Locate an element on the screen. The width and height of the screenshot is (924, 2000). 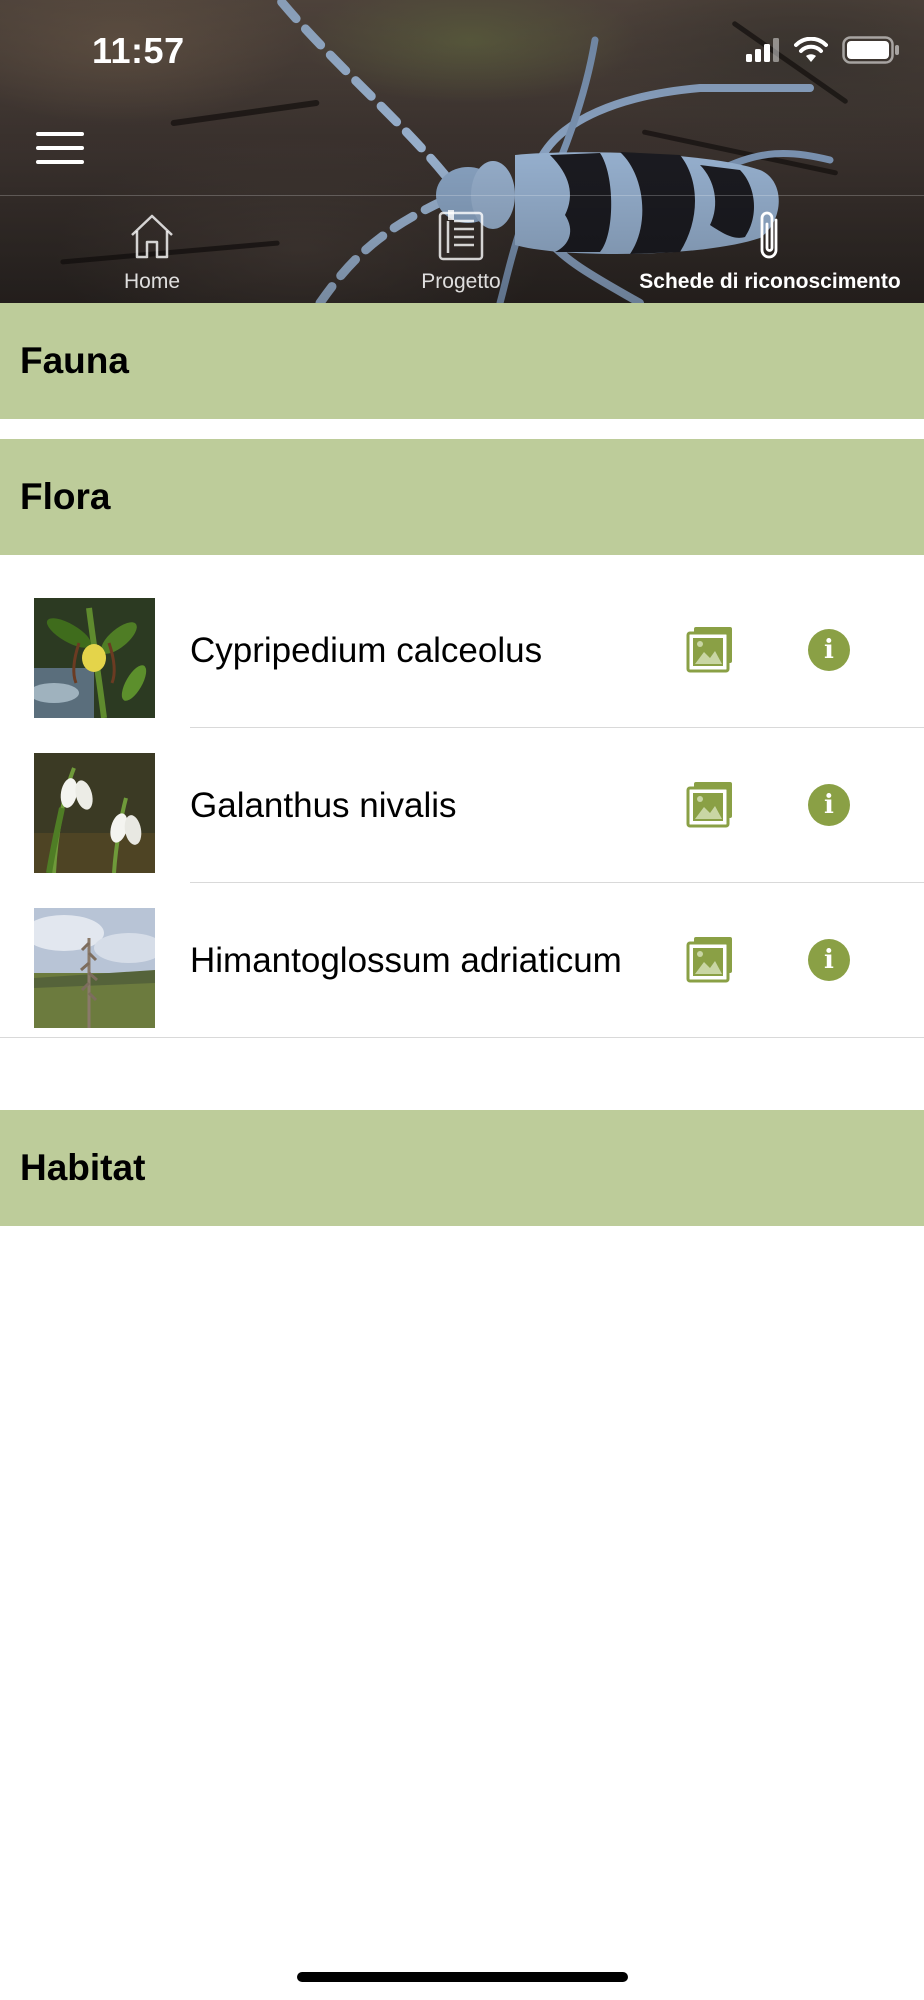
section-title-flora: Flora is located at coordinates (65, 496).